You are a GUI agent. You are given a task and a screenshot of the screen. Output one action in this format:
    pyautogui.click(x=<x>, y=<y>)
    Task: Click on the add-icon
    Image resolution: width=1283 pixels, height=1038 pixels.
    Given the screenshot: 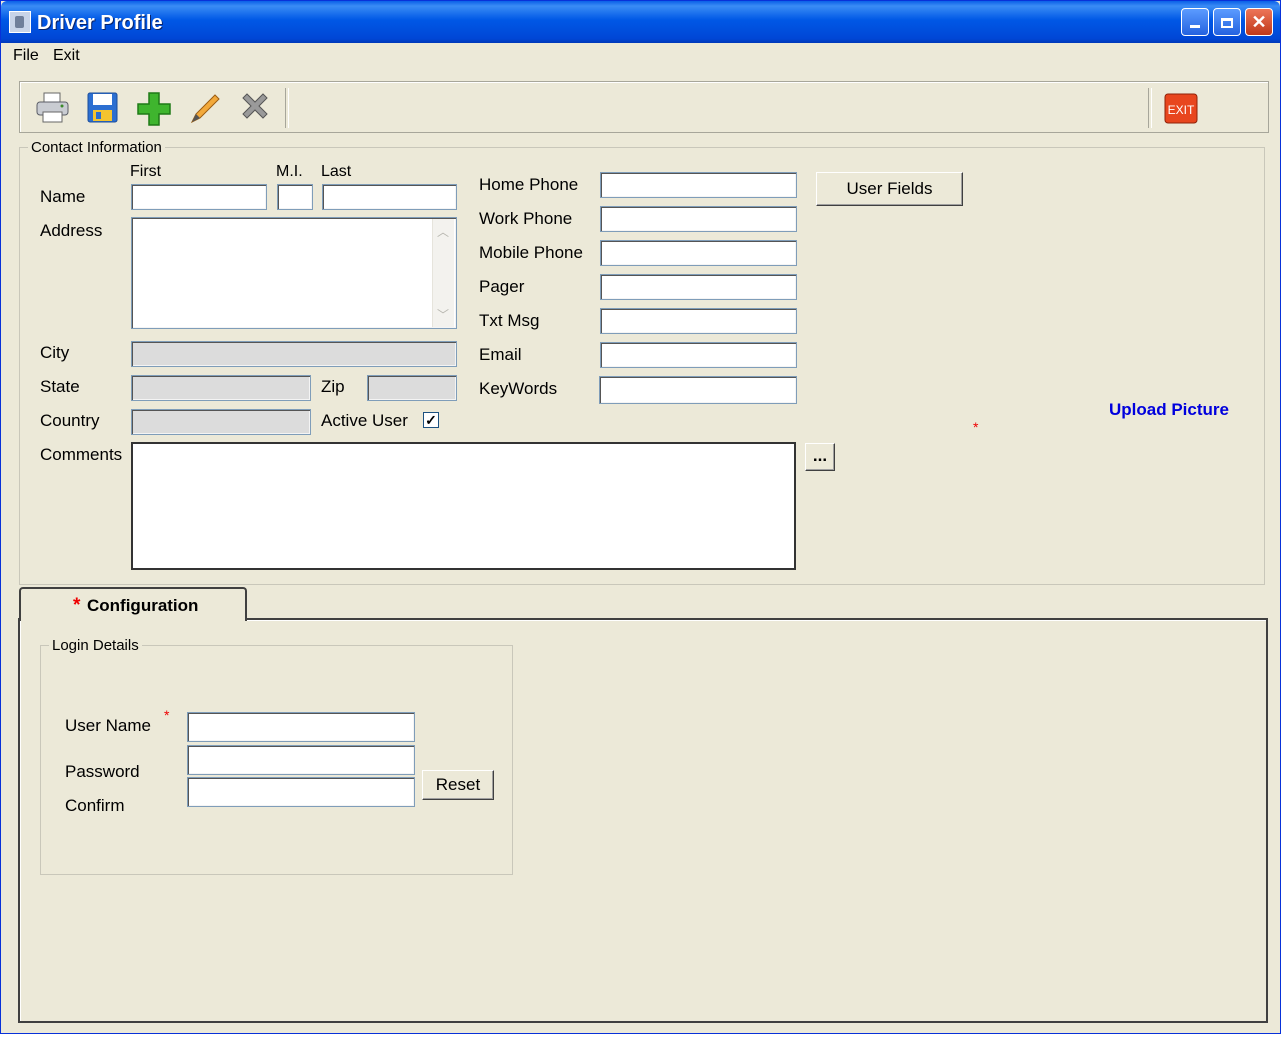 What is the action you would take?
    pyautogui.click(x=154, y=109)
    